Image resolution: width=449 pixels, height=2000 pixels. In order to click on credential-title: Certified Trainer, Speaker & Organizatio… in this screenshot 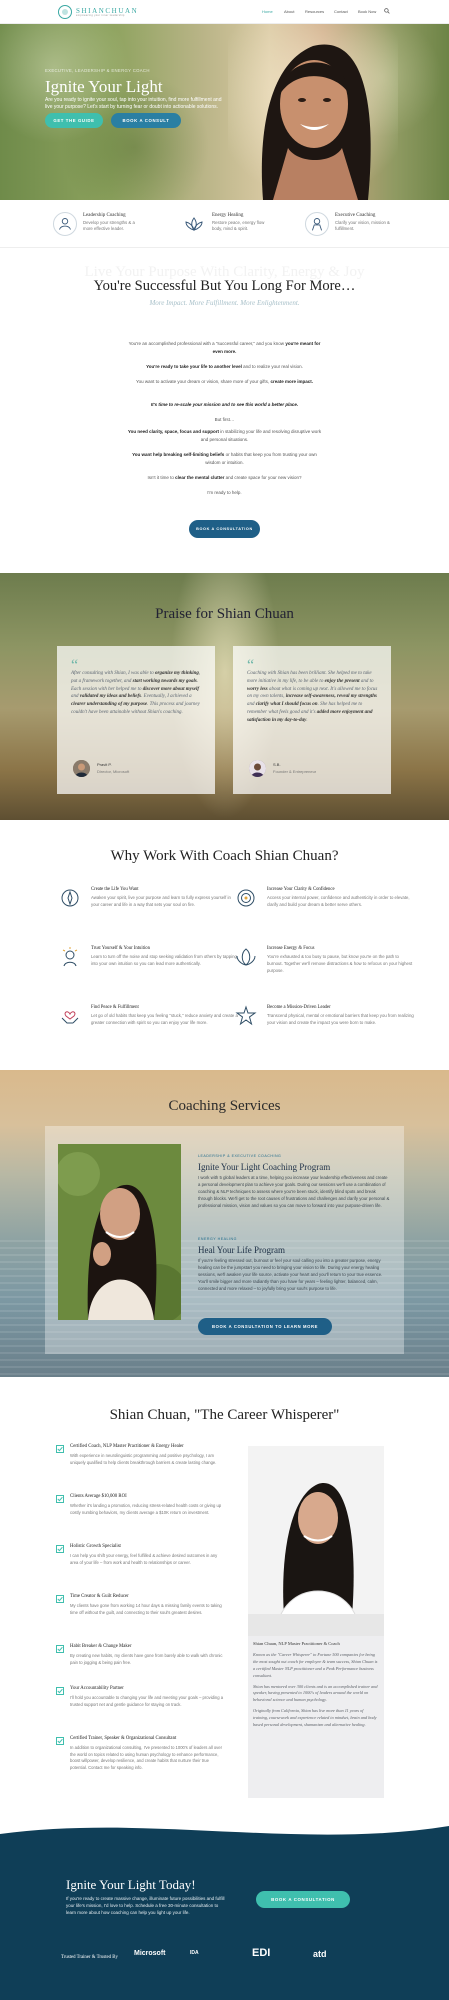, I will do `click(123, 1738)`.